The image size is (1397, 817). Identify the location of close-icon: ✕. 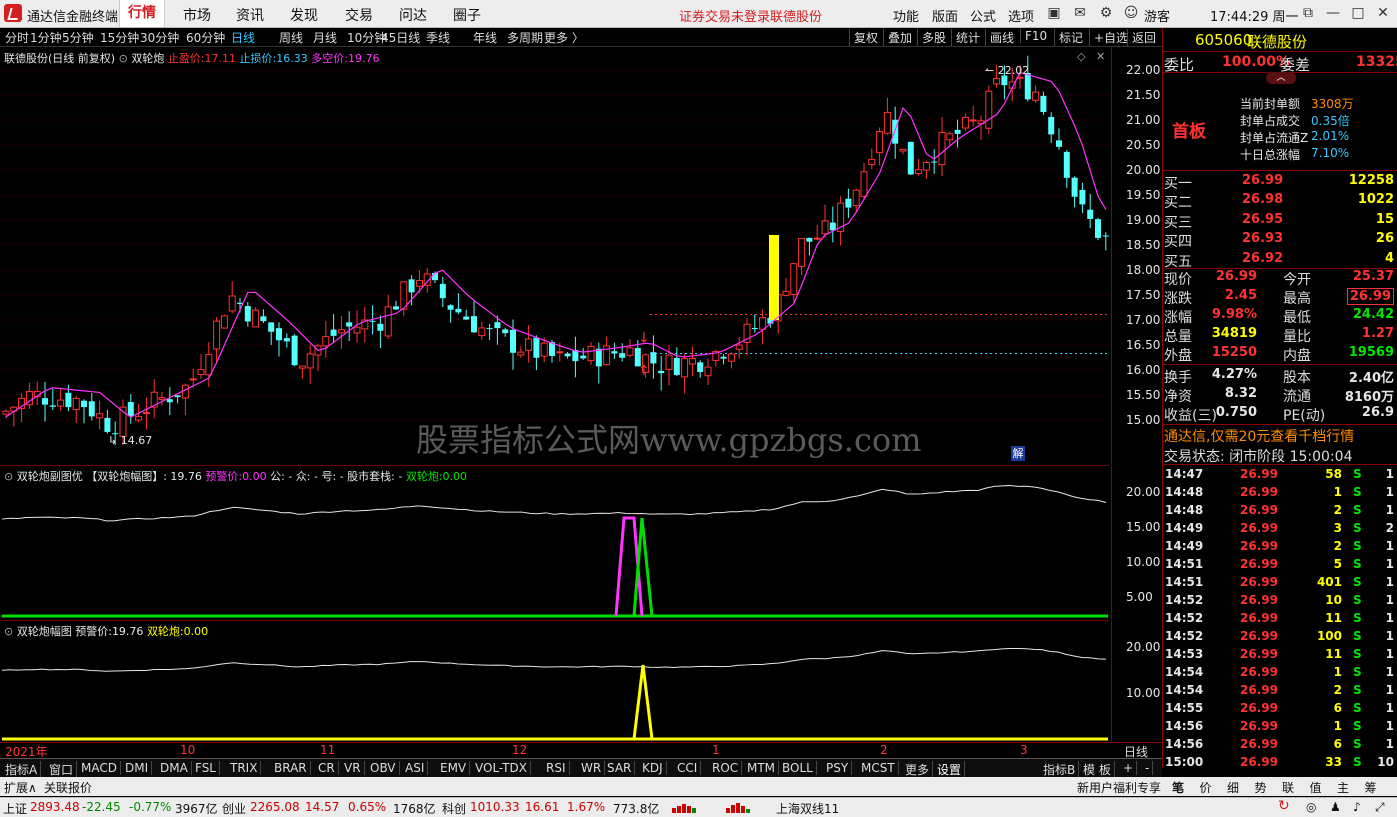
(1383, 13).